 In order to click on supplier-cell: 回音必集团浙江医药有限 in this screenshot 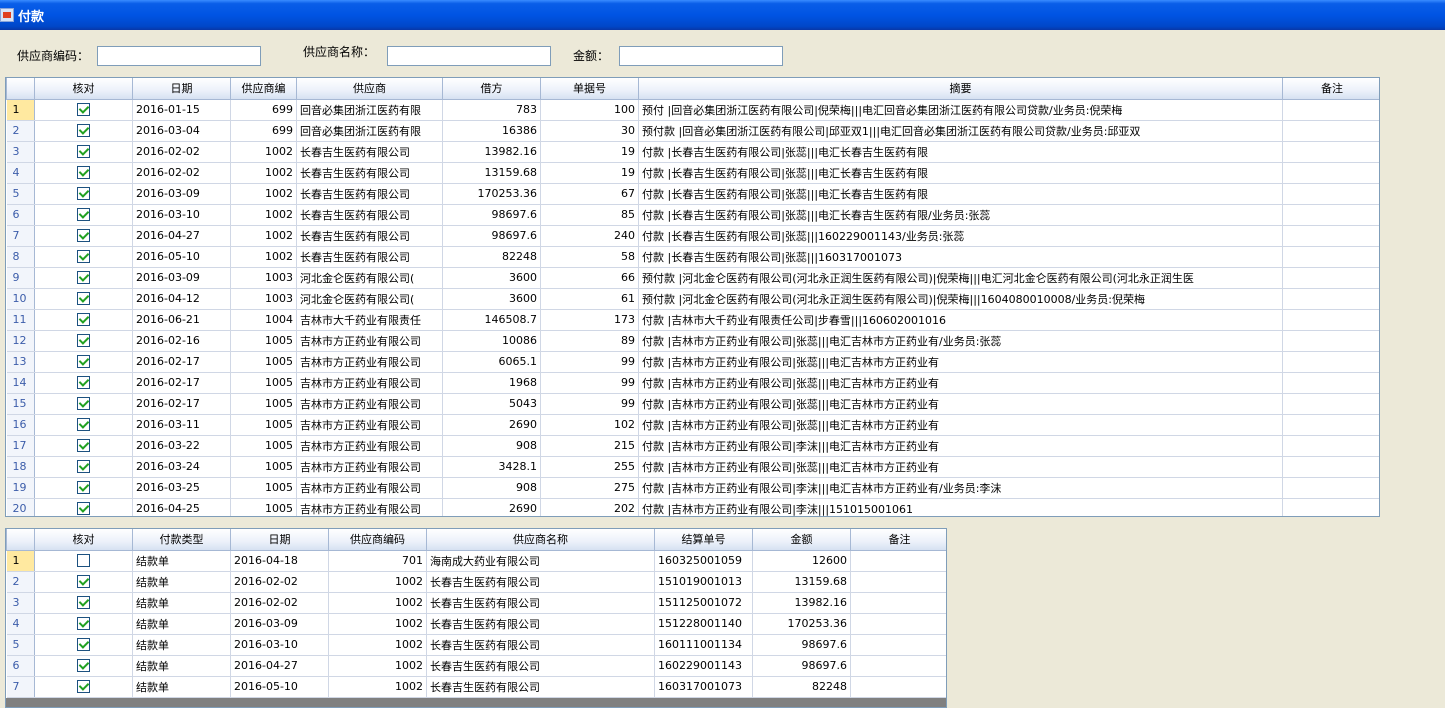, I will do `click(369, 110)`.